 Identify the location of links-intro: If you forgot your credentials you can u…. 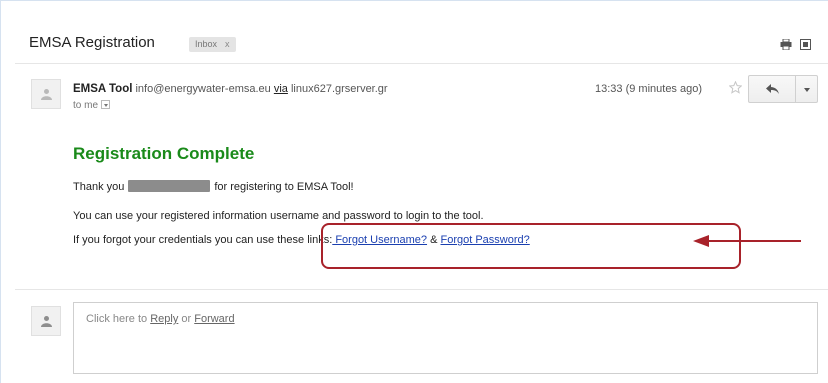
(203, 240).